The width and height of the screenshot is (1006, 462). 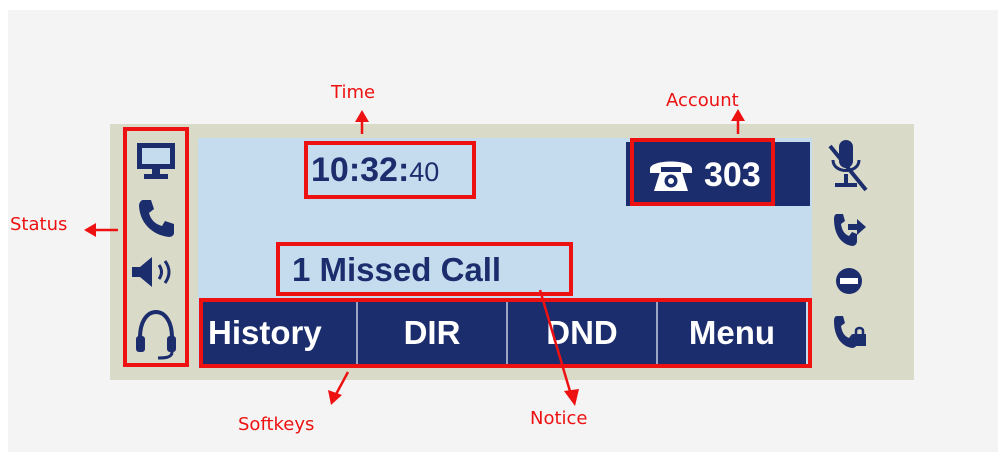 I want to click on callout-account: Account, so click(x=702, y=100).